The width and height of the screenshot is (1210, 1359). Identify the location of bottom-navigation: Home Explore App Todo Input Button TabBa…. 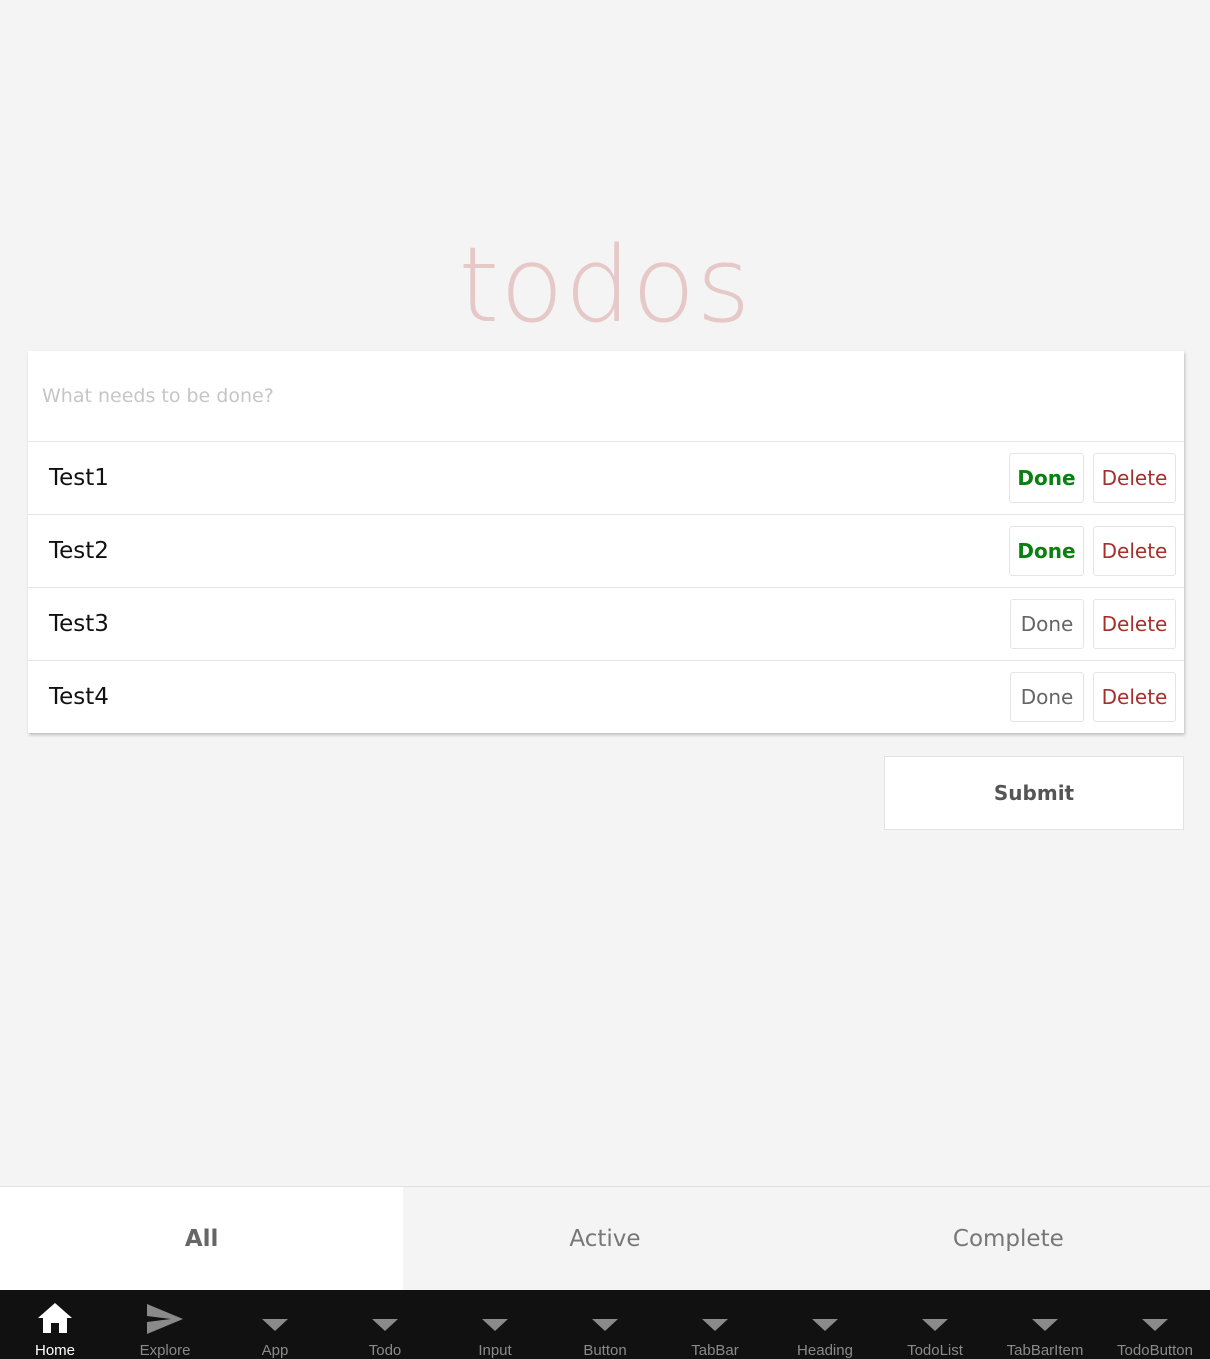
(605, 1324).